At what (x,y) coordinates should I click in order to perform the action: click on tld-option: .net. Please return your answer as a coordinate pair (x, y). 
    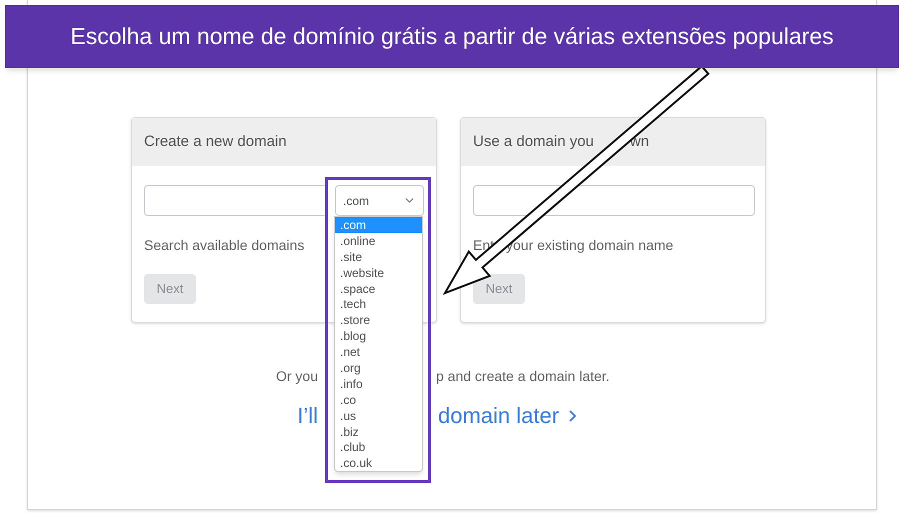
    Looking at the image, I should click on (378, 352).